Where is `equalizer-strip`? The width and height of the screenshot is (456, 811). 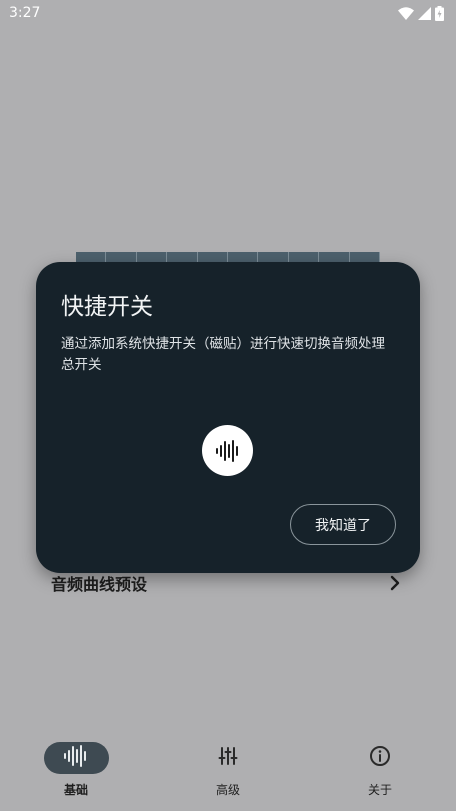
equalizer-strip is located at coordinates (228, 257).